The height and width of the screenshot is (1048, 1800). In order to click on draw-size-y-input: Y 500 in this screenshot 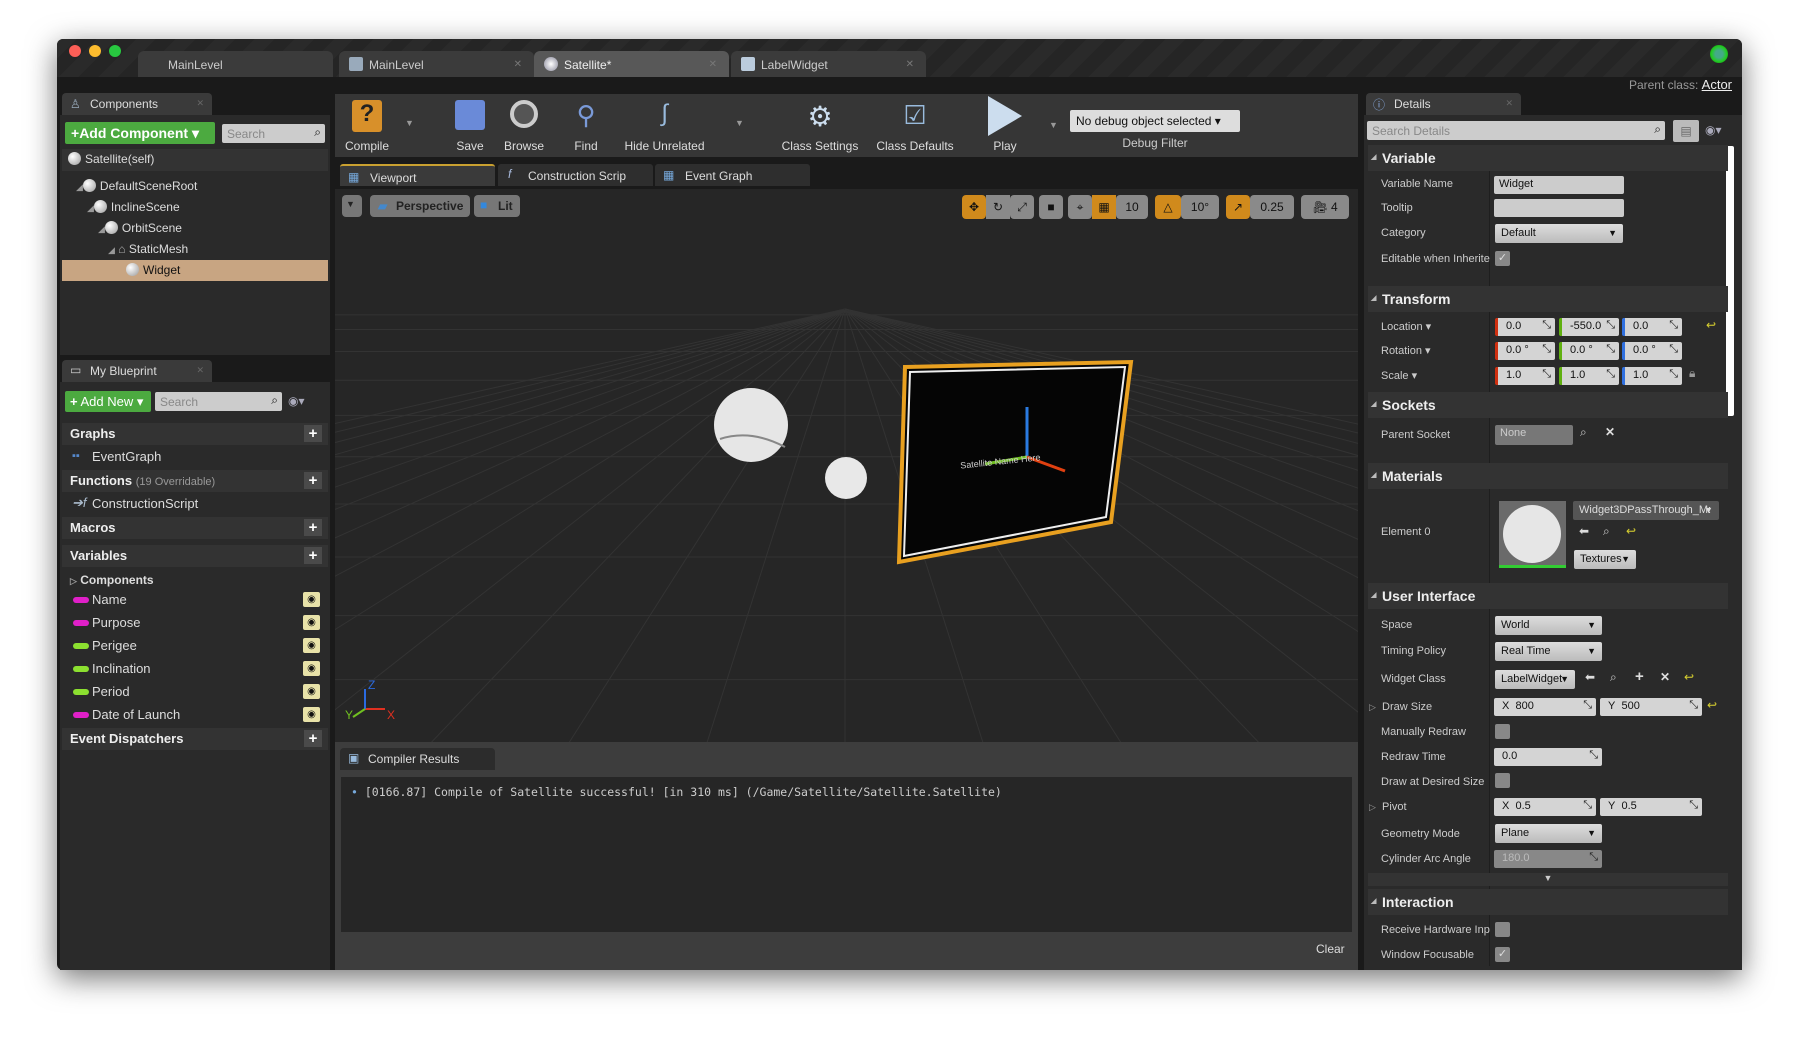, I will do `click(1651, 707)`.